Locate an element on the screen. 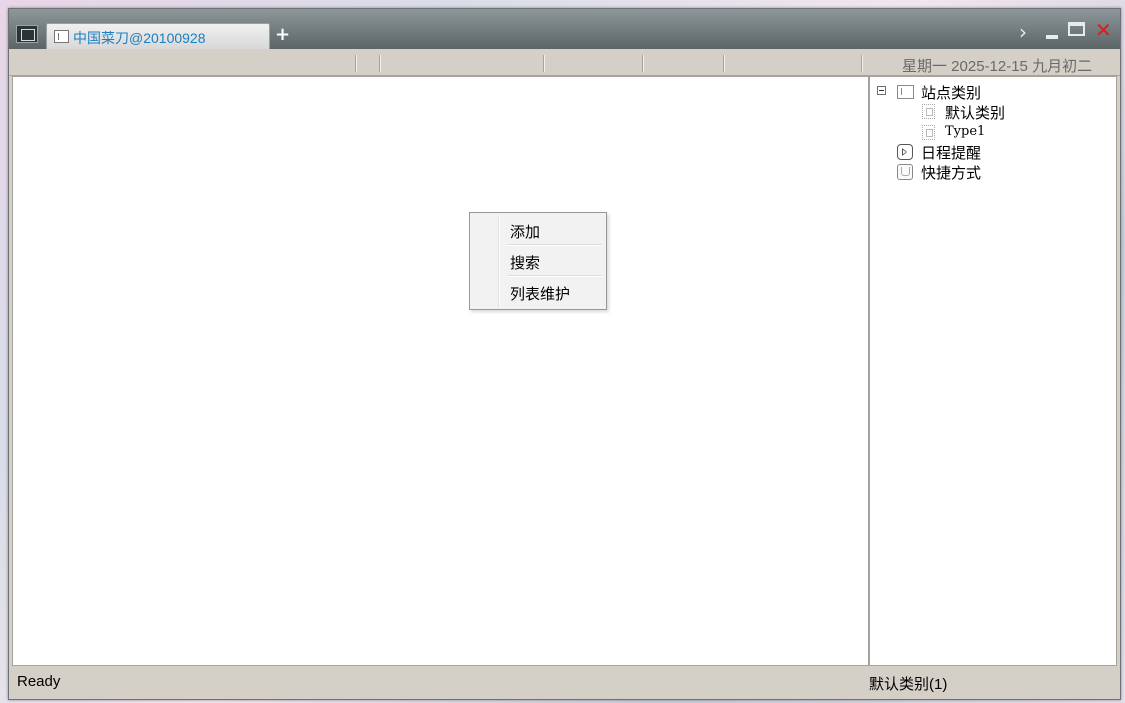 The height and width of the screenshot is (703, 1125). tab-site: 中国菜刀@20100928 is located at coordinates (158, 36).